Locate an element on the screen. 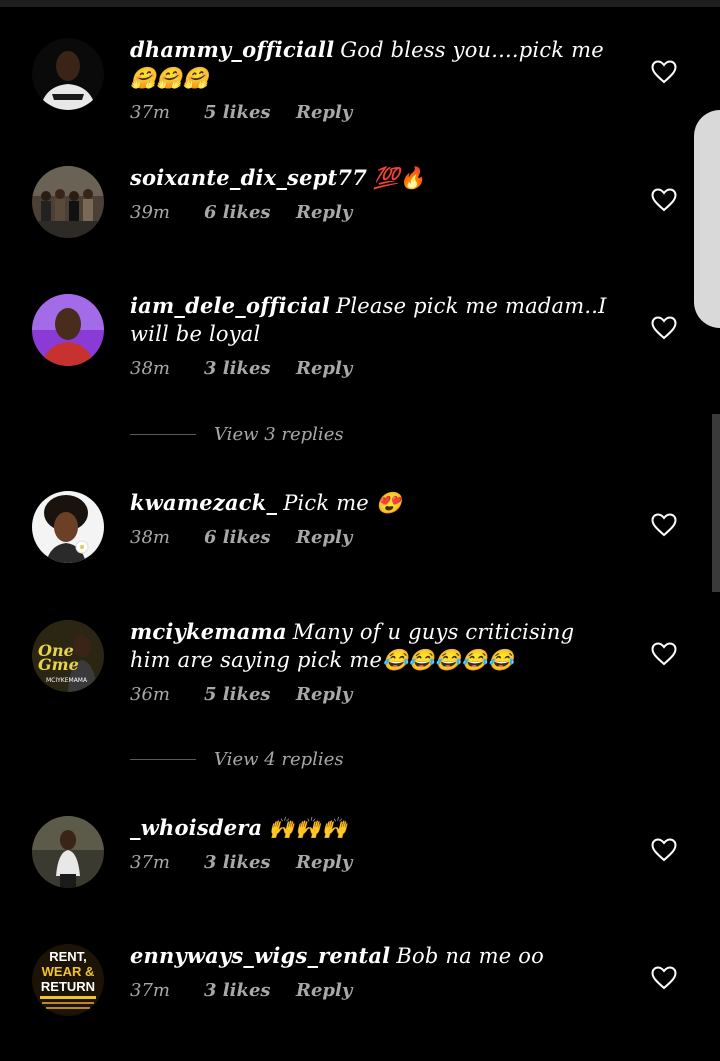 The image size is (720, 1061). comment-text: Bob na me oo is located at coordinates (470, 956).